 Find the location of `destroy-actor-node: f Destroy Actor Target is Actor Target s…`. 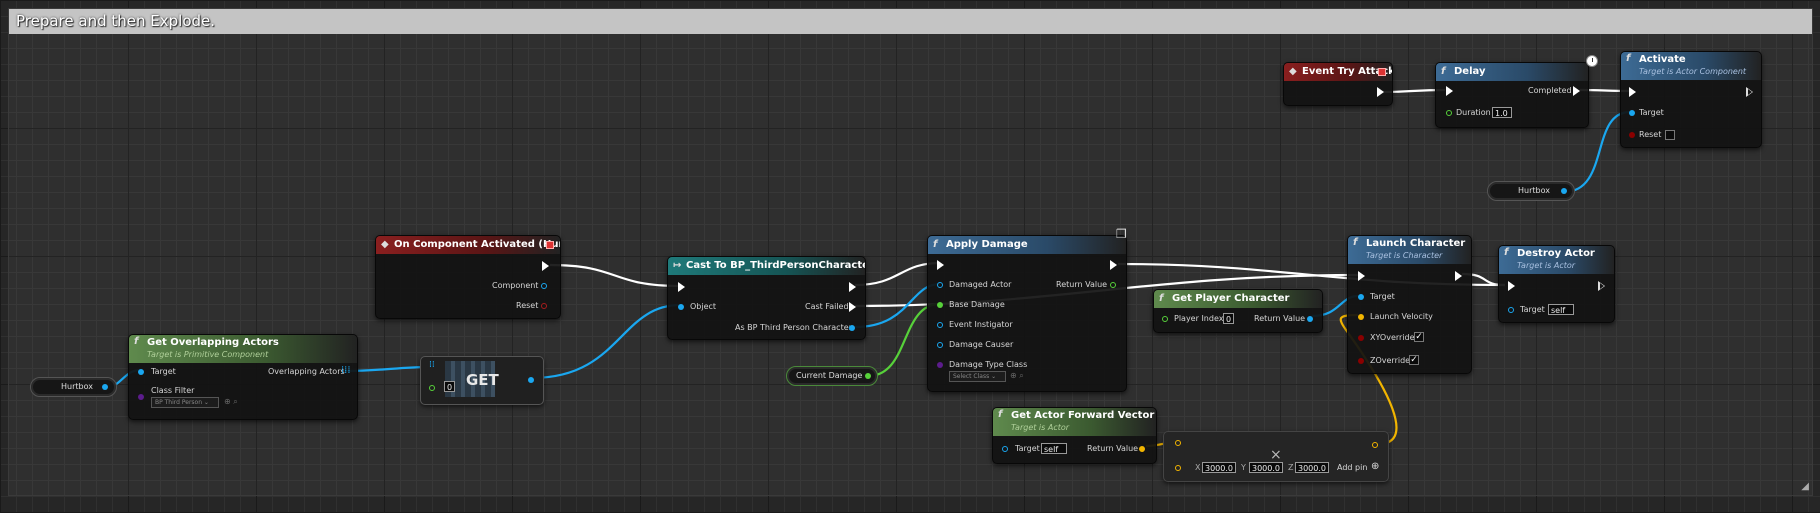

destroy-actor-node: f Destroy Actor Target is Actor Target s… is located at coordinates (1556, 284).